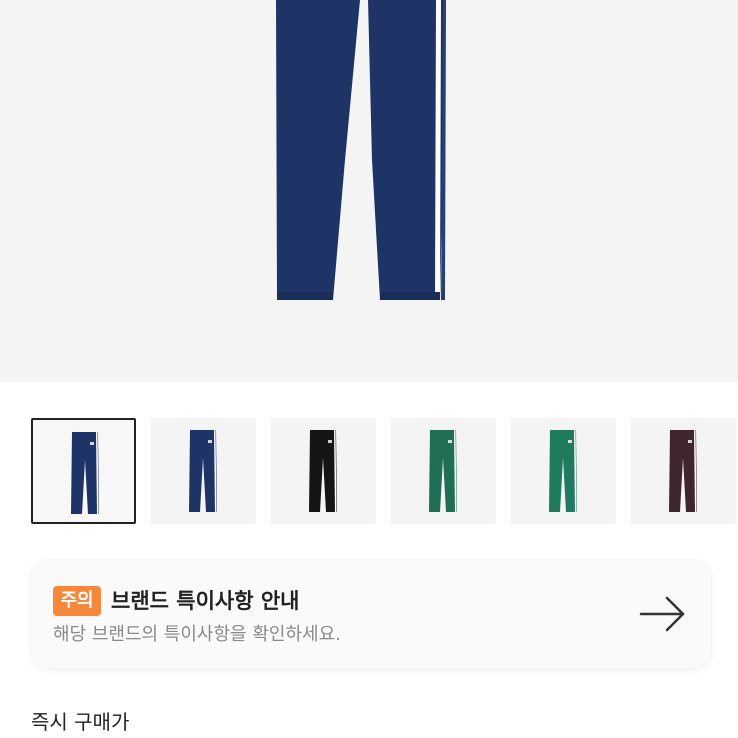 The width and height of the screenshot is (738, 738). I want to click on notice-description: 해당 브랜드의 특이사항을 확인하세요., so click(197, 634).